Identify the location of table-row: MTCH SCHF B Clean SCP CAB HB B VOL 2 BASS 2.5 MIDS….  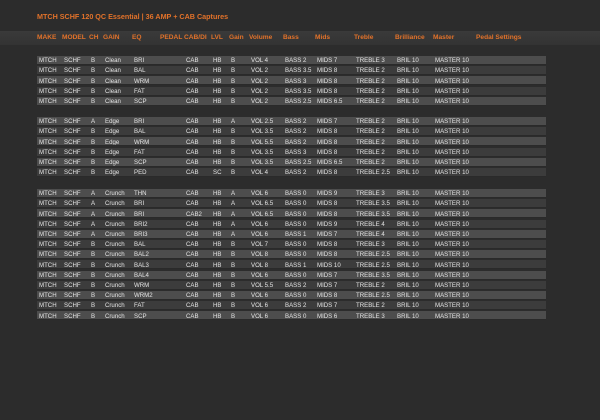
(291, 101).